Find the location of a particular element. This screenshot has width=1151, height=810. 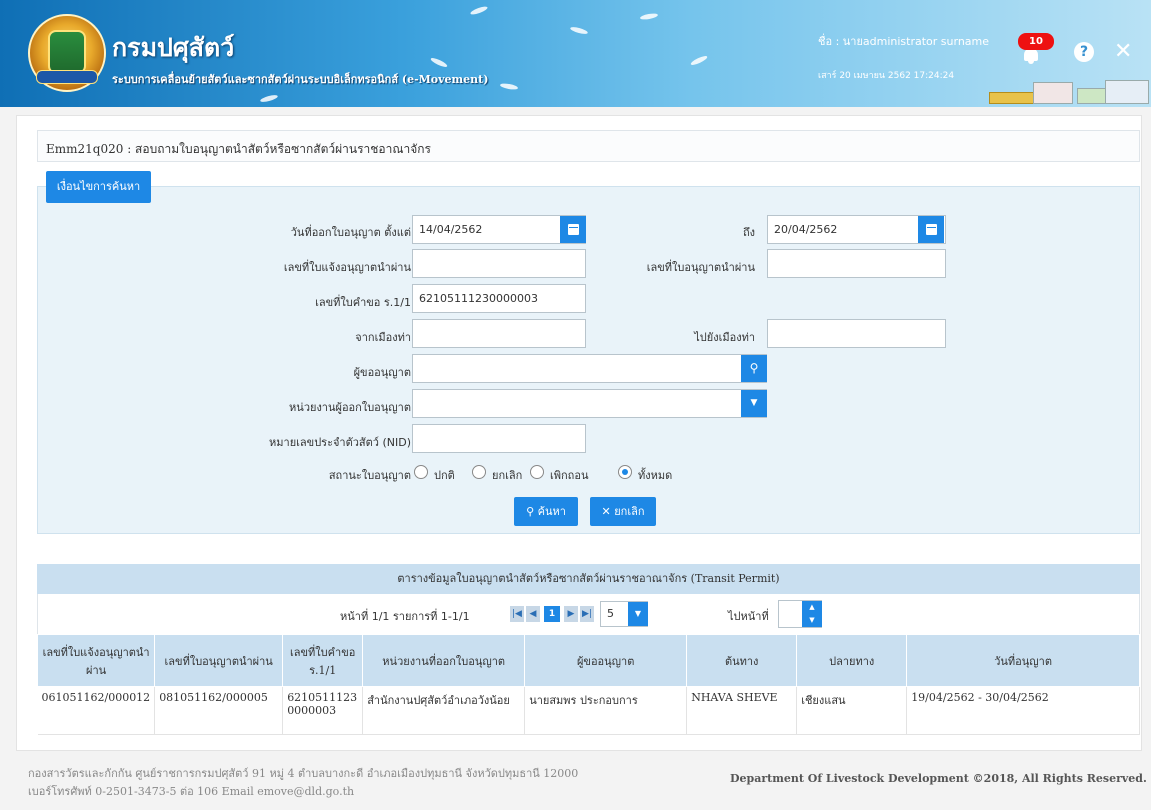

cancel-button: ✕ ยกเลิก is located at coordinates (623, 511).